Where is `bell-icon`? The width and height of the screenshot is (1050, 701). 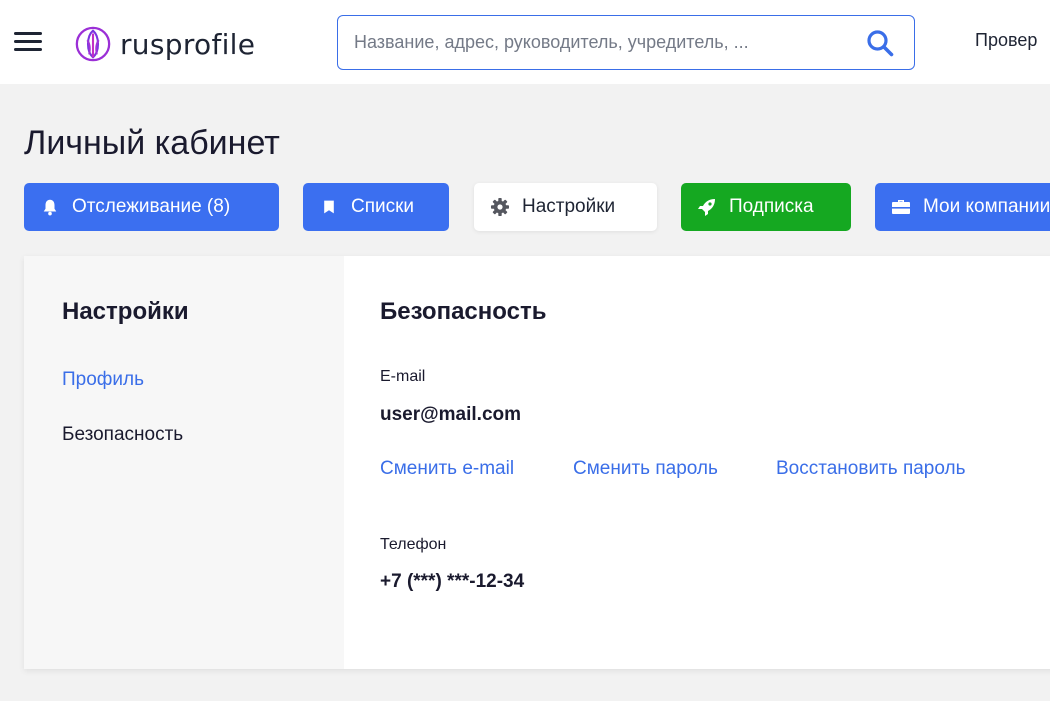
bell-icon is located at coordinates (50, 207).